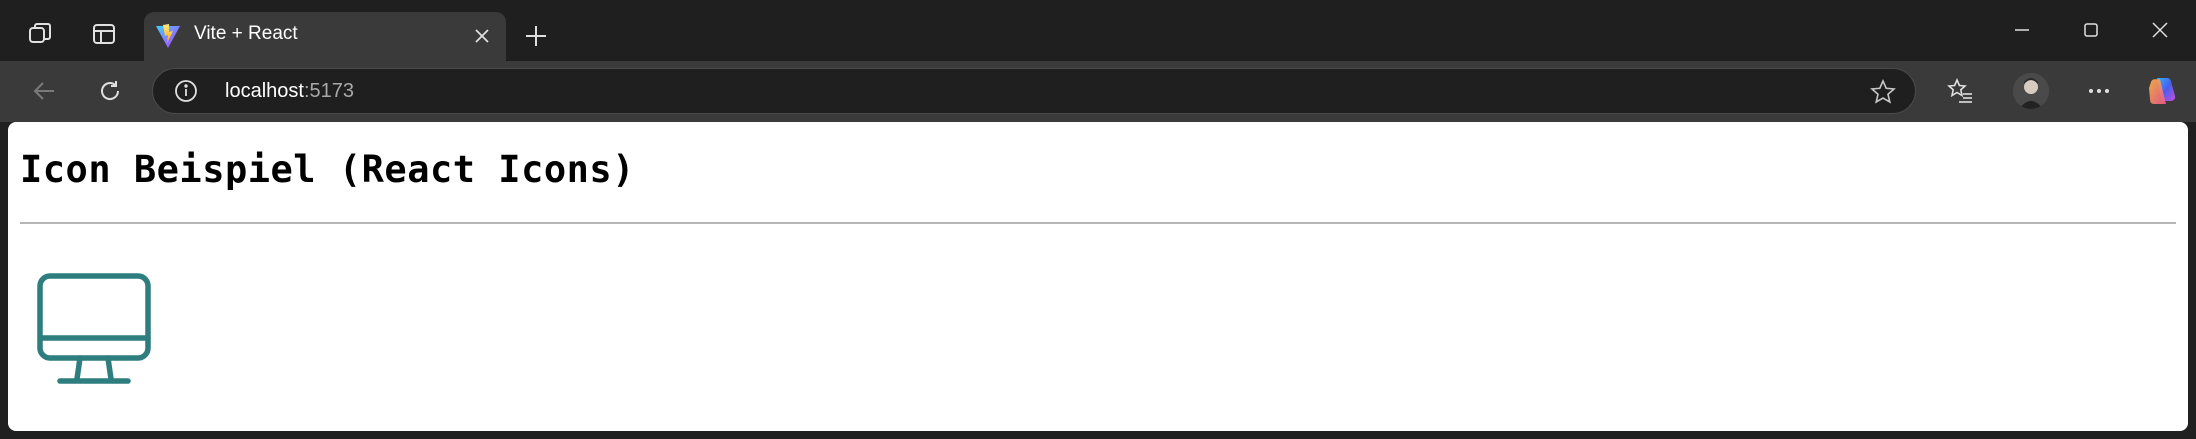 The width and height of the screenshot is (2196, 439). I want to click on more-button, so click(2099, 91).